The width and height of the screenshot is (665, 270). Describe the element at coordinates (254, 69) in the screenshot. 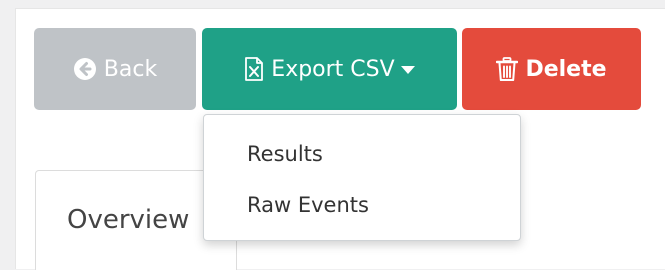

I see `file-excel-icon` at that location.